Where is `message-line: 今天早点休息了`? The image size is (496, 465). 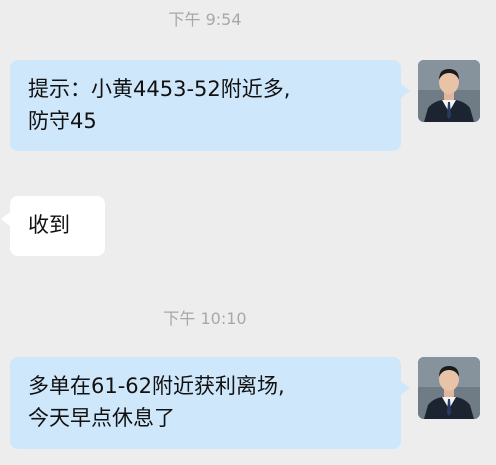 message-line: 今天早点休息了 is located at coordinates (101, 418).